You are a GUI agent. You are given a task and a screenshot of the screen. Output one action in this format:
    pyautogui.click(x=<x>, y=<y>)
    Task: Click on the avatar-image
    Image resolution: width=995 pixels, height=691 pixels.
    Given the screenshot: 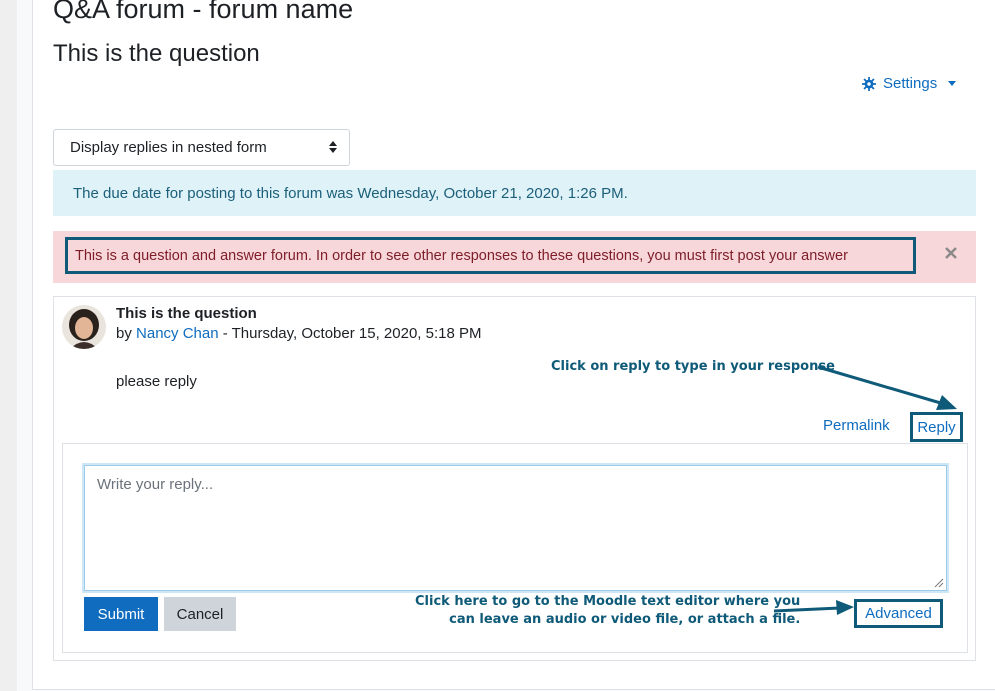 What is the action you would take?
    pyautogui.click(x=84, y=327)
    